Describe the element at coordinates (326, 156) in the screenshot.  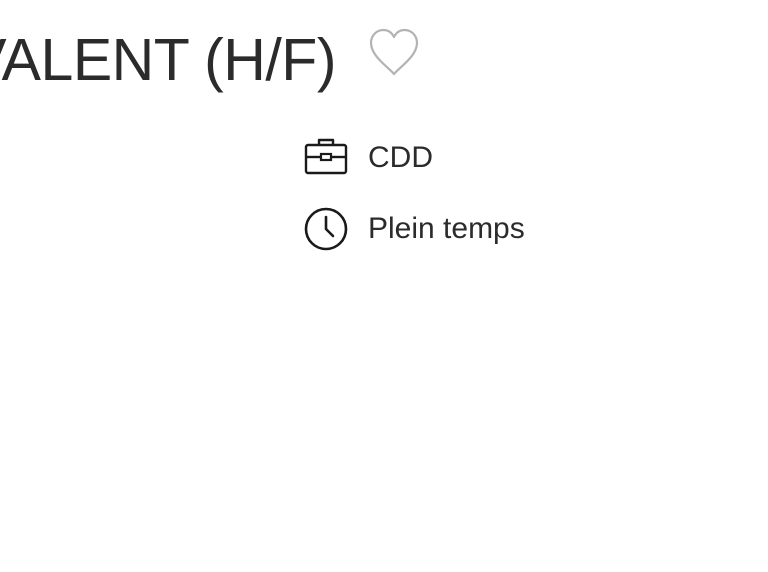
I see `briefcase-icon` at that location.